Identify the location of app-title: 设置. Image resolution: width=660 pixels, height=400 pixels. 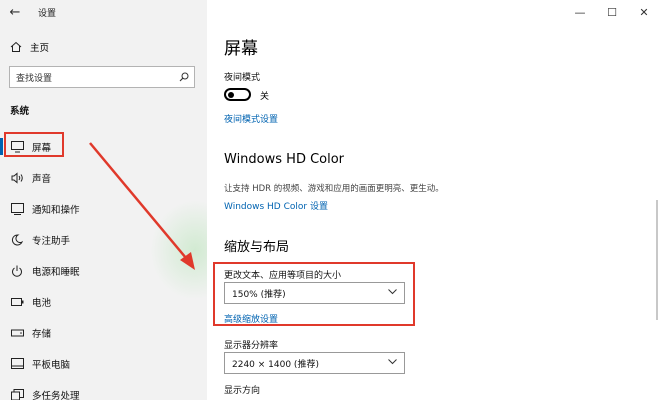
(47, 13).